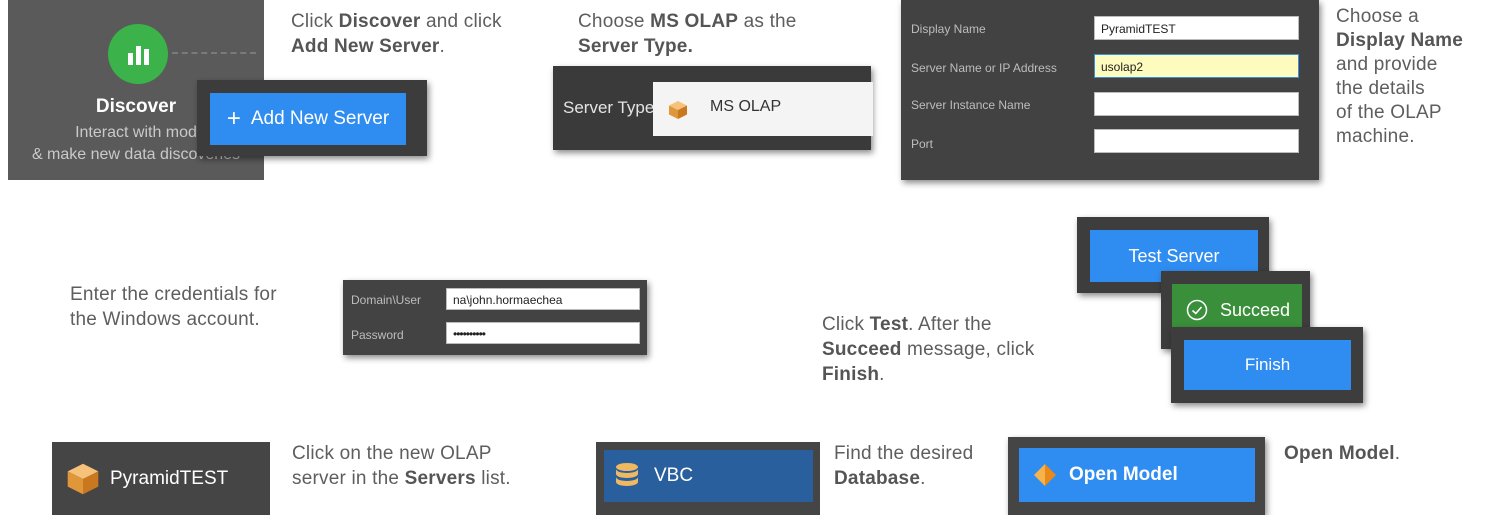 This screenshot has height=515, width=1498. I want to click on display-name-label: Display Name, so click(948, 29).